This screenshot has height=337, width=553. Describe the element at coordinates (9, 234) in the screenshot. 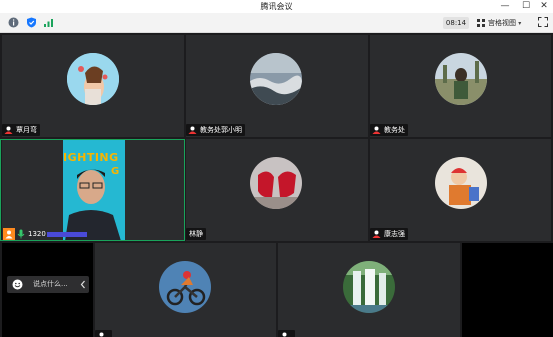

I see `person-icon` at that location.